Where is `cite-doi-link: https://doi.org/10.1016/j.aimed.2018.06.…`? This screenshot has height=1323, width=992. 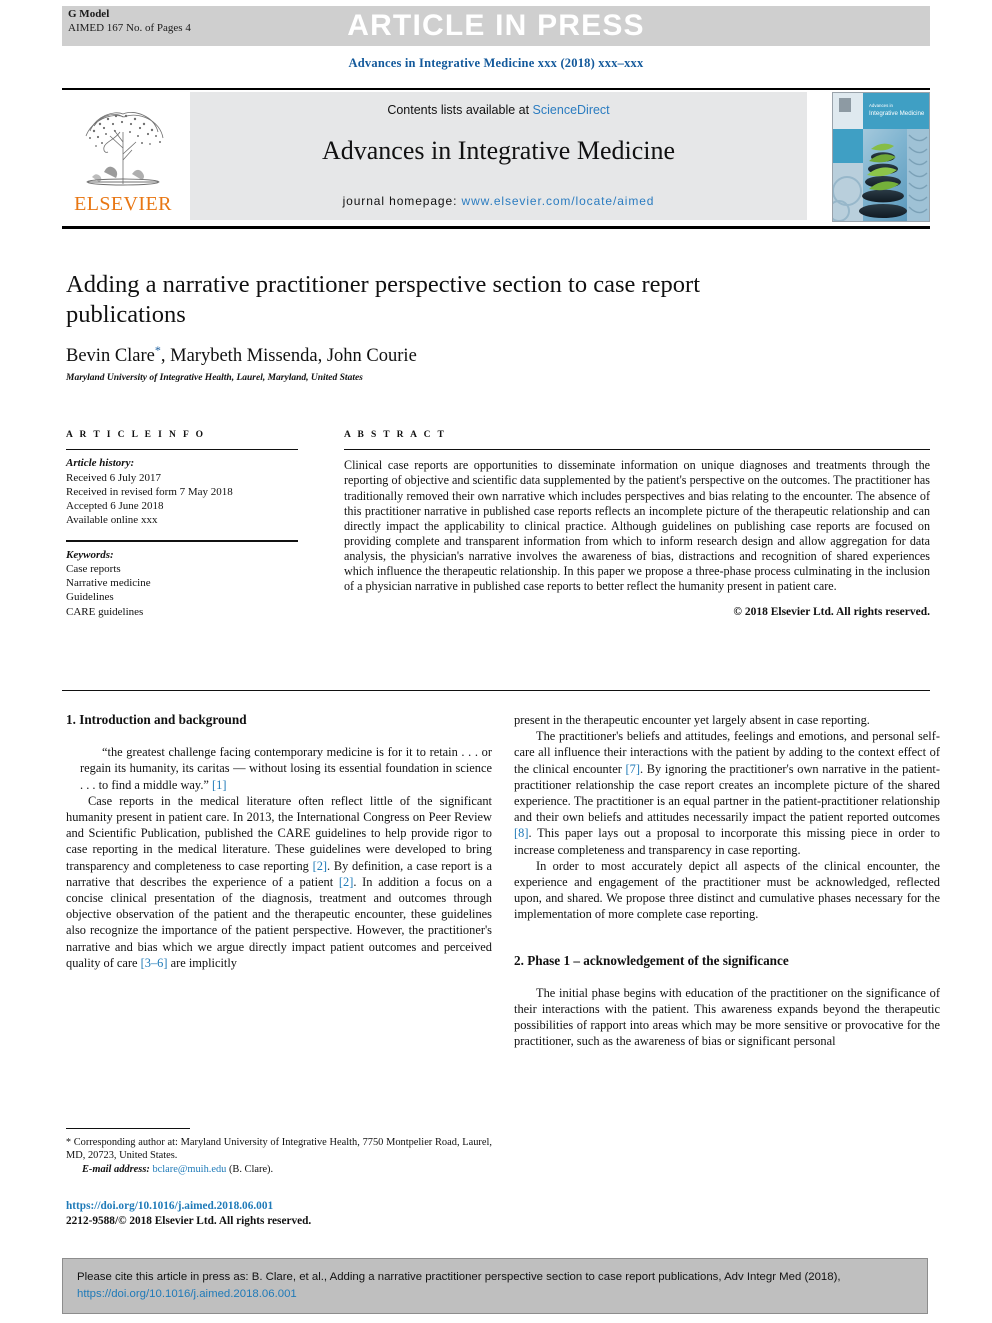
cite-doi-link: https://doi.org/10.1016/j.aimed.2018.06.… is located at coordinates (187, 1294).